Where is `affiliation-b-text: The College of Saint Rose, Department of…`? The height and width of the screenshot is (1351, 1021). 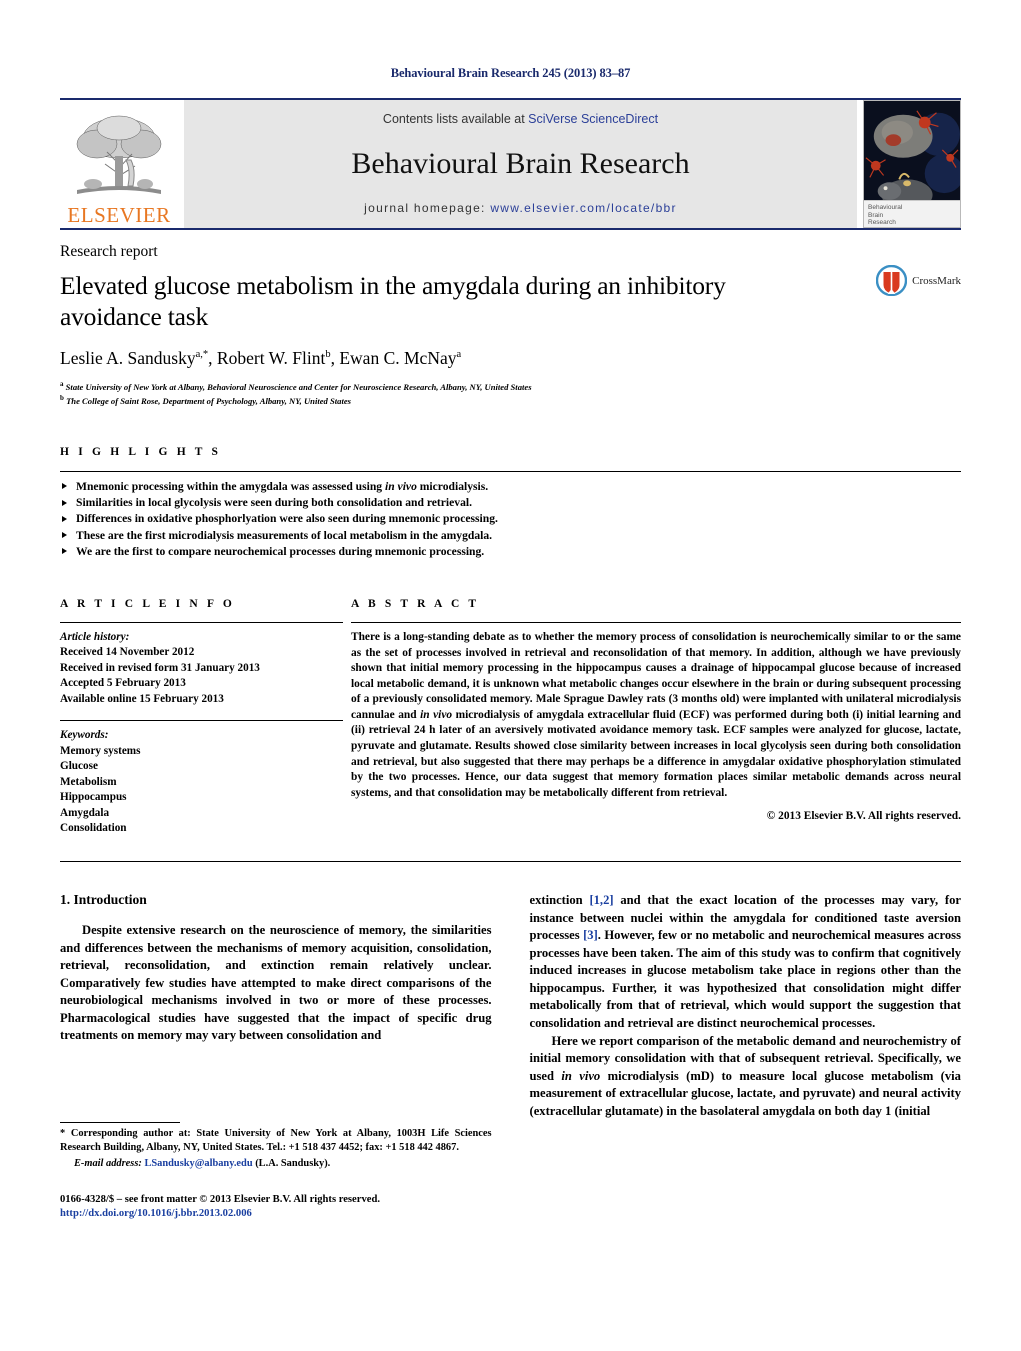 affiliation-b-text: The College of Saint Rose, Department of… is located at coordinates (209, 401).